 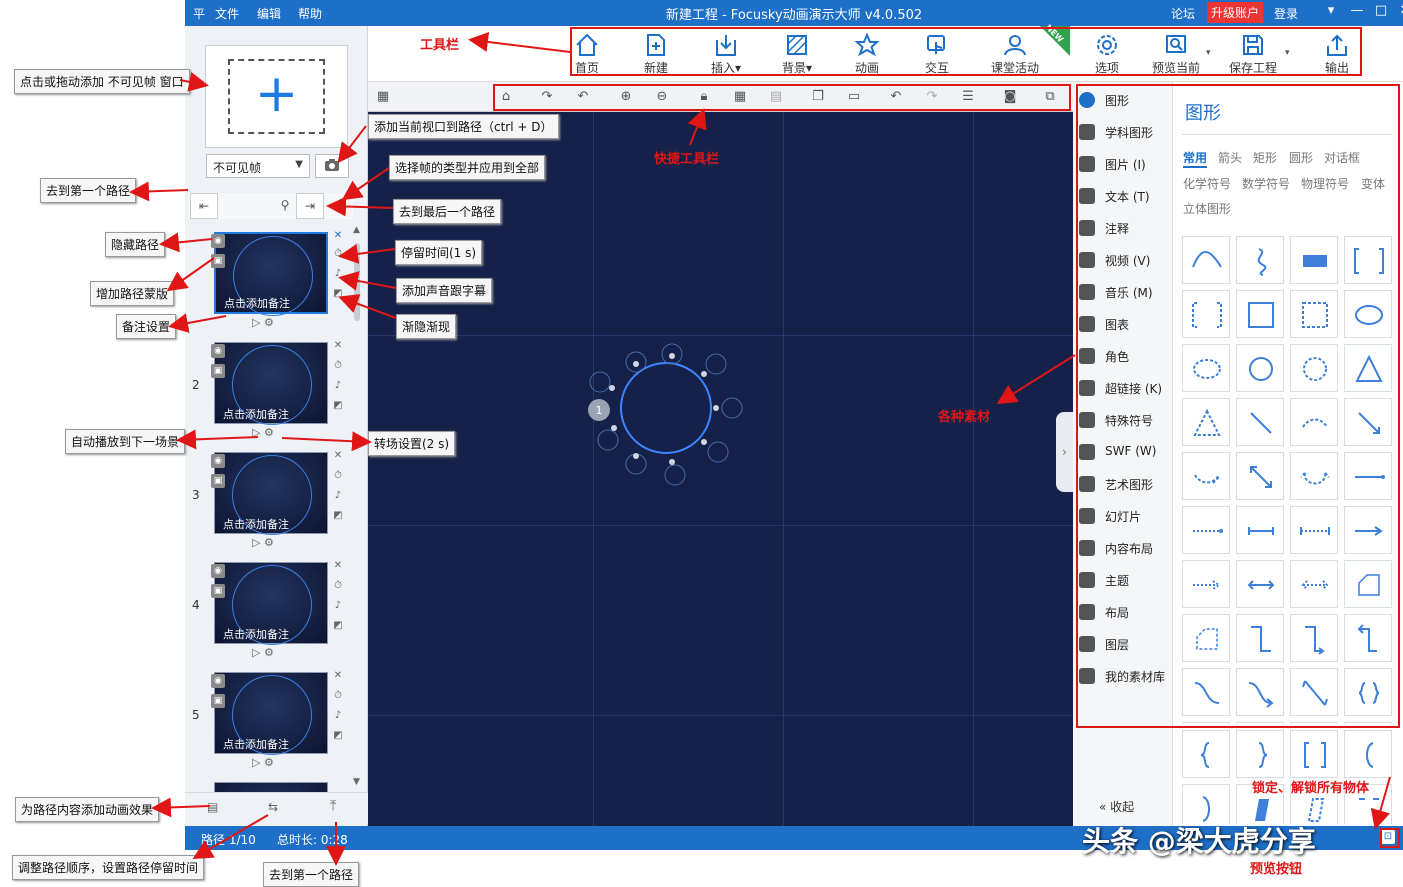 I want to click on slide-thumbnail, so click(x=271, y=787).